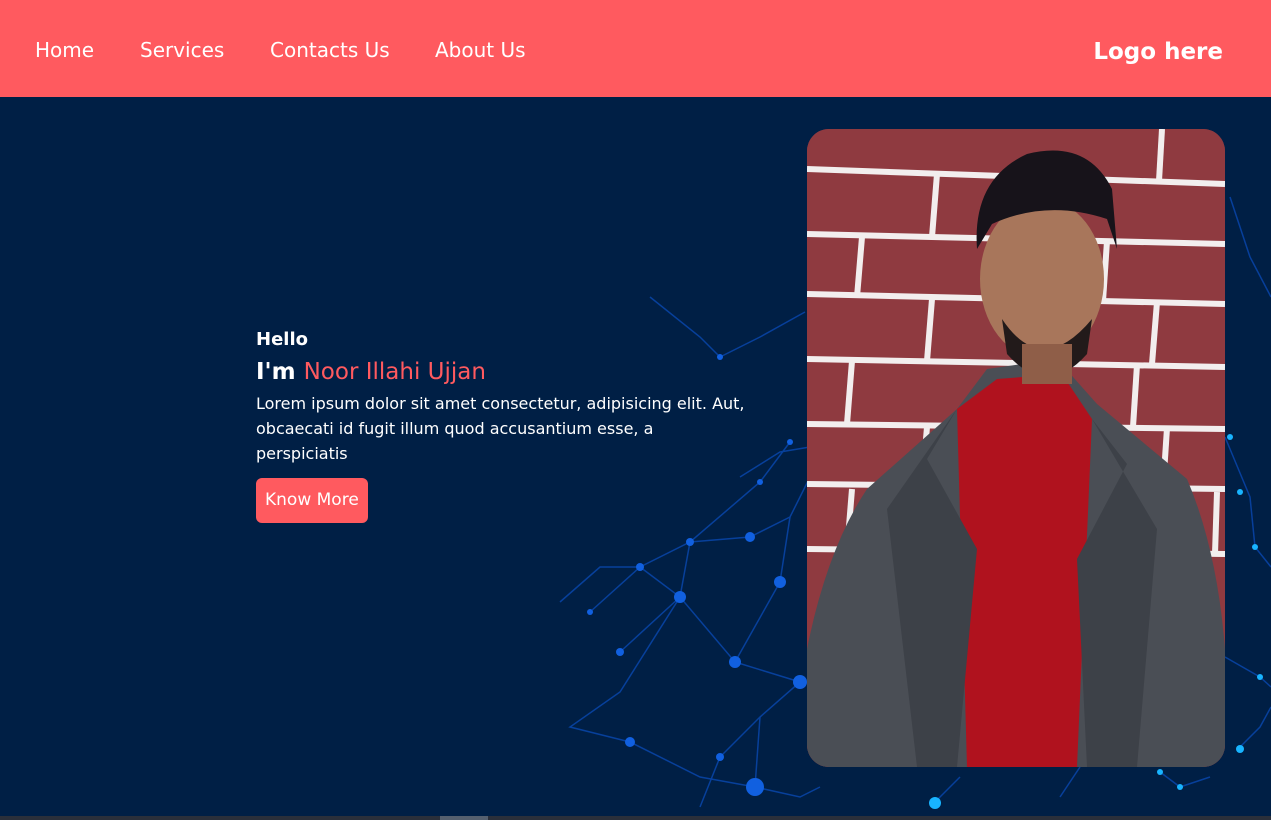 Image resolution: width=1271 pixels, height=820 pixels. Describe the element at coordinates (480, 50) in the screenshot. I see `nav-link-about: About Us` at that location.